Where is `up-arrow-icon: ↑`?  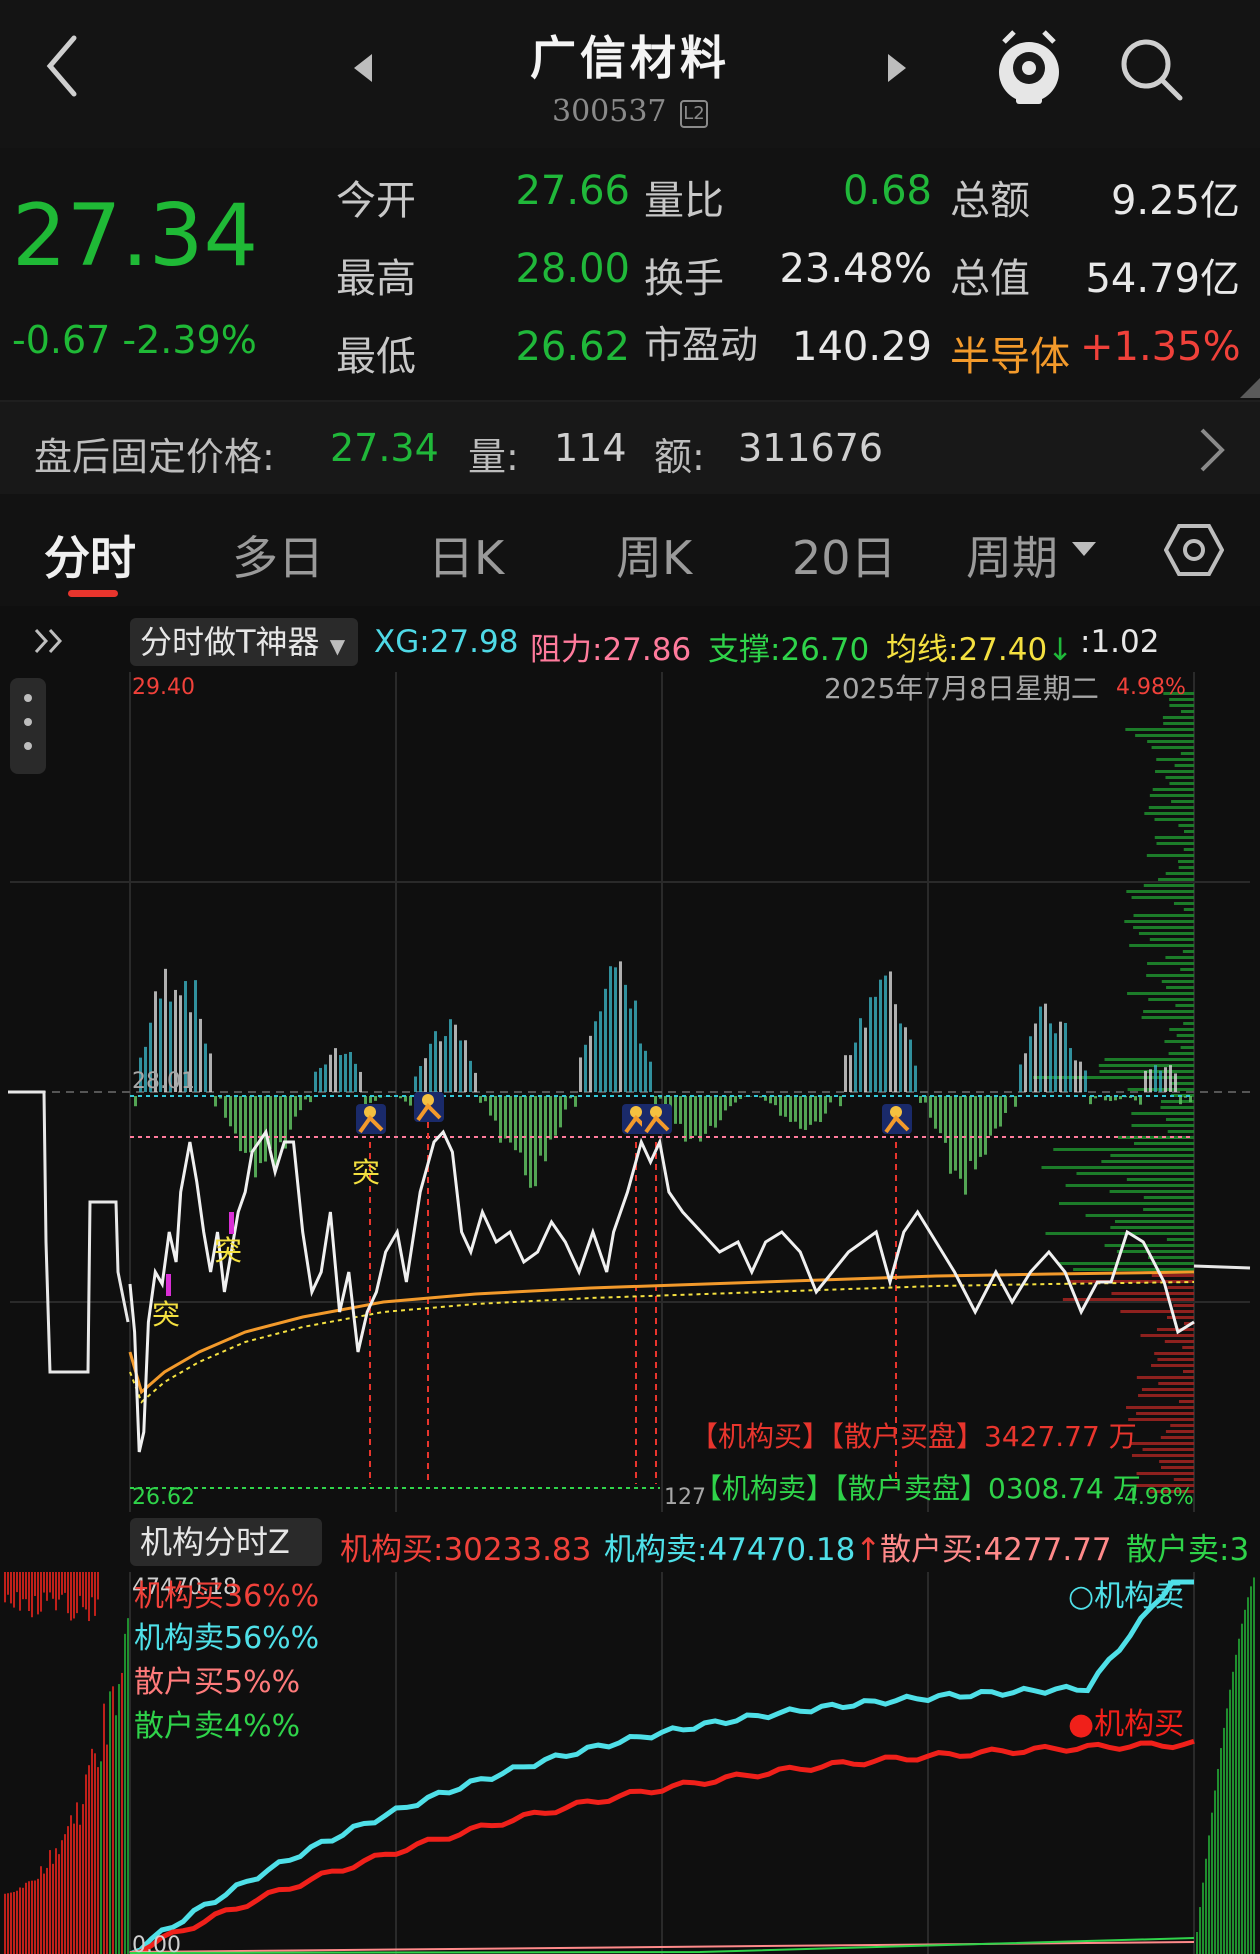
up-arrow-icon: ↑ is located at coordinates (868, 1550).